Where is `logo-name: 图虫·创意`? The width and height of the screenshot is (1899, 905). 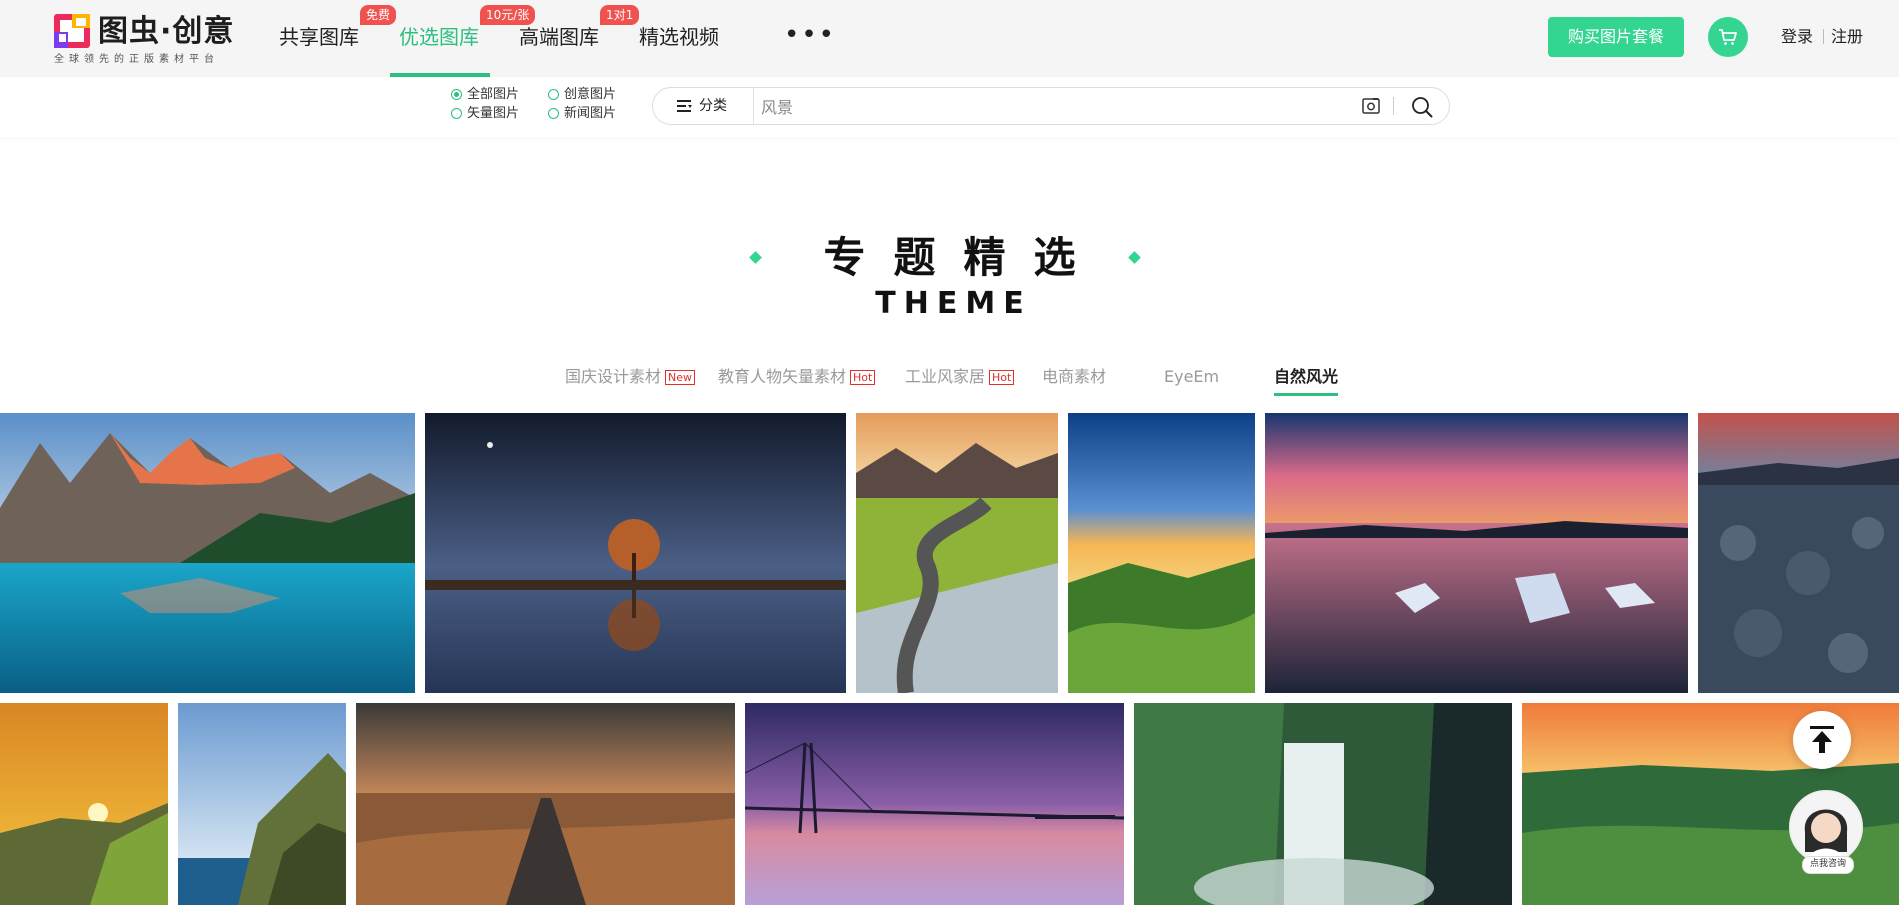
logo-name: 图虫·创意 is located at coordinates (166, 31).